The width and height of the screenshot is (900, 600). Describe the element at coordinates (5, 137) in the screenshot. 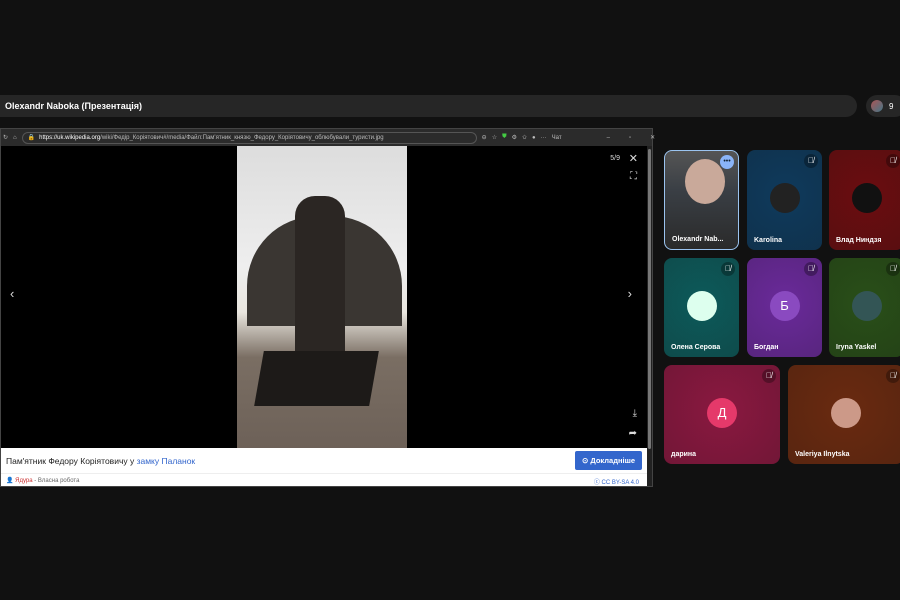

I see `reload-icon: ↻` at that location.